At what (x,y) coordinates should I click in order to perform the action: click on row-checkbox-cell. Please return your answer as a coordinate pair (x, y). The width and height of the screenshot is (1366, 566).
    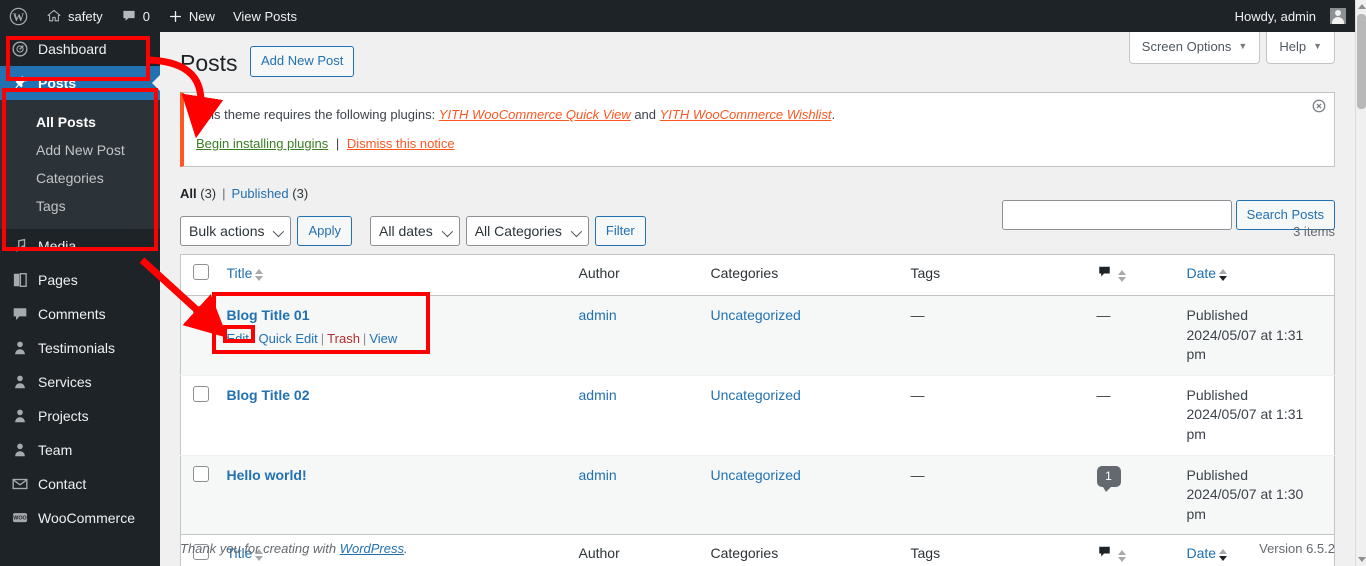
    Looking at the image, I should click on (199, 415).